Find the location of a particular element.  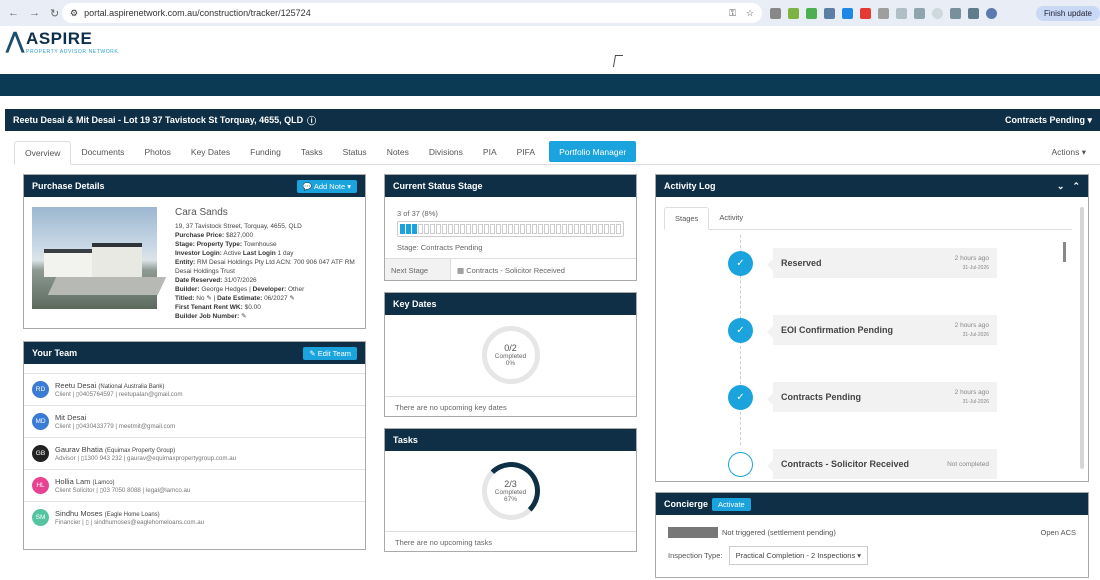

camera-extension-icon is located at coordinates (775, 13).